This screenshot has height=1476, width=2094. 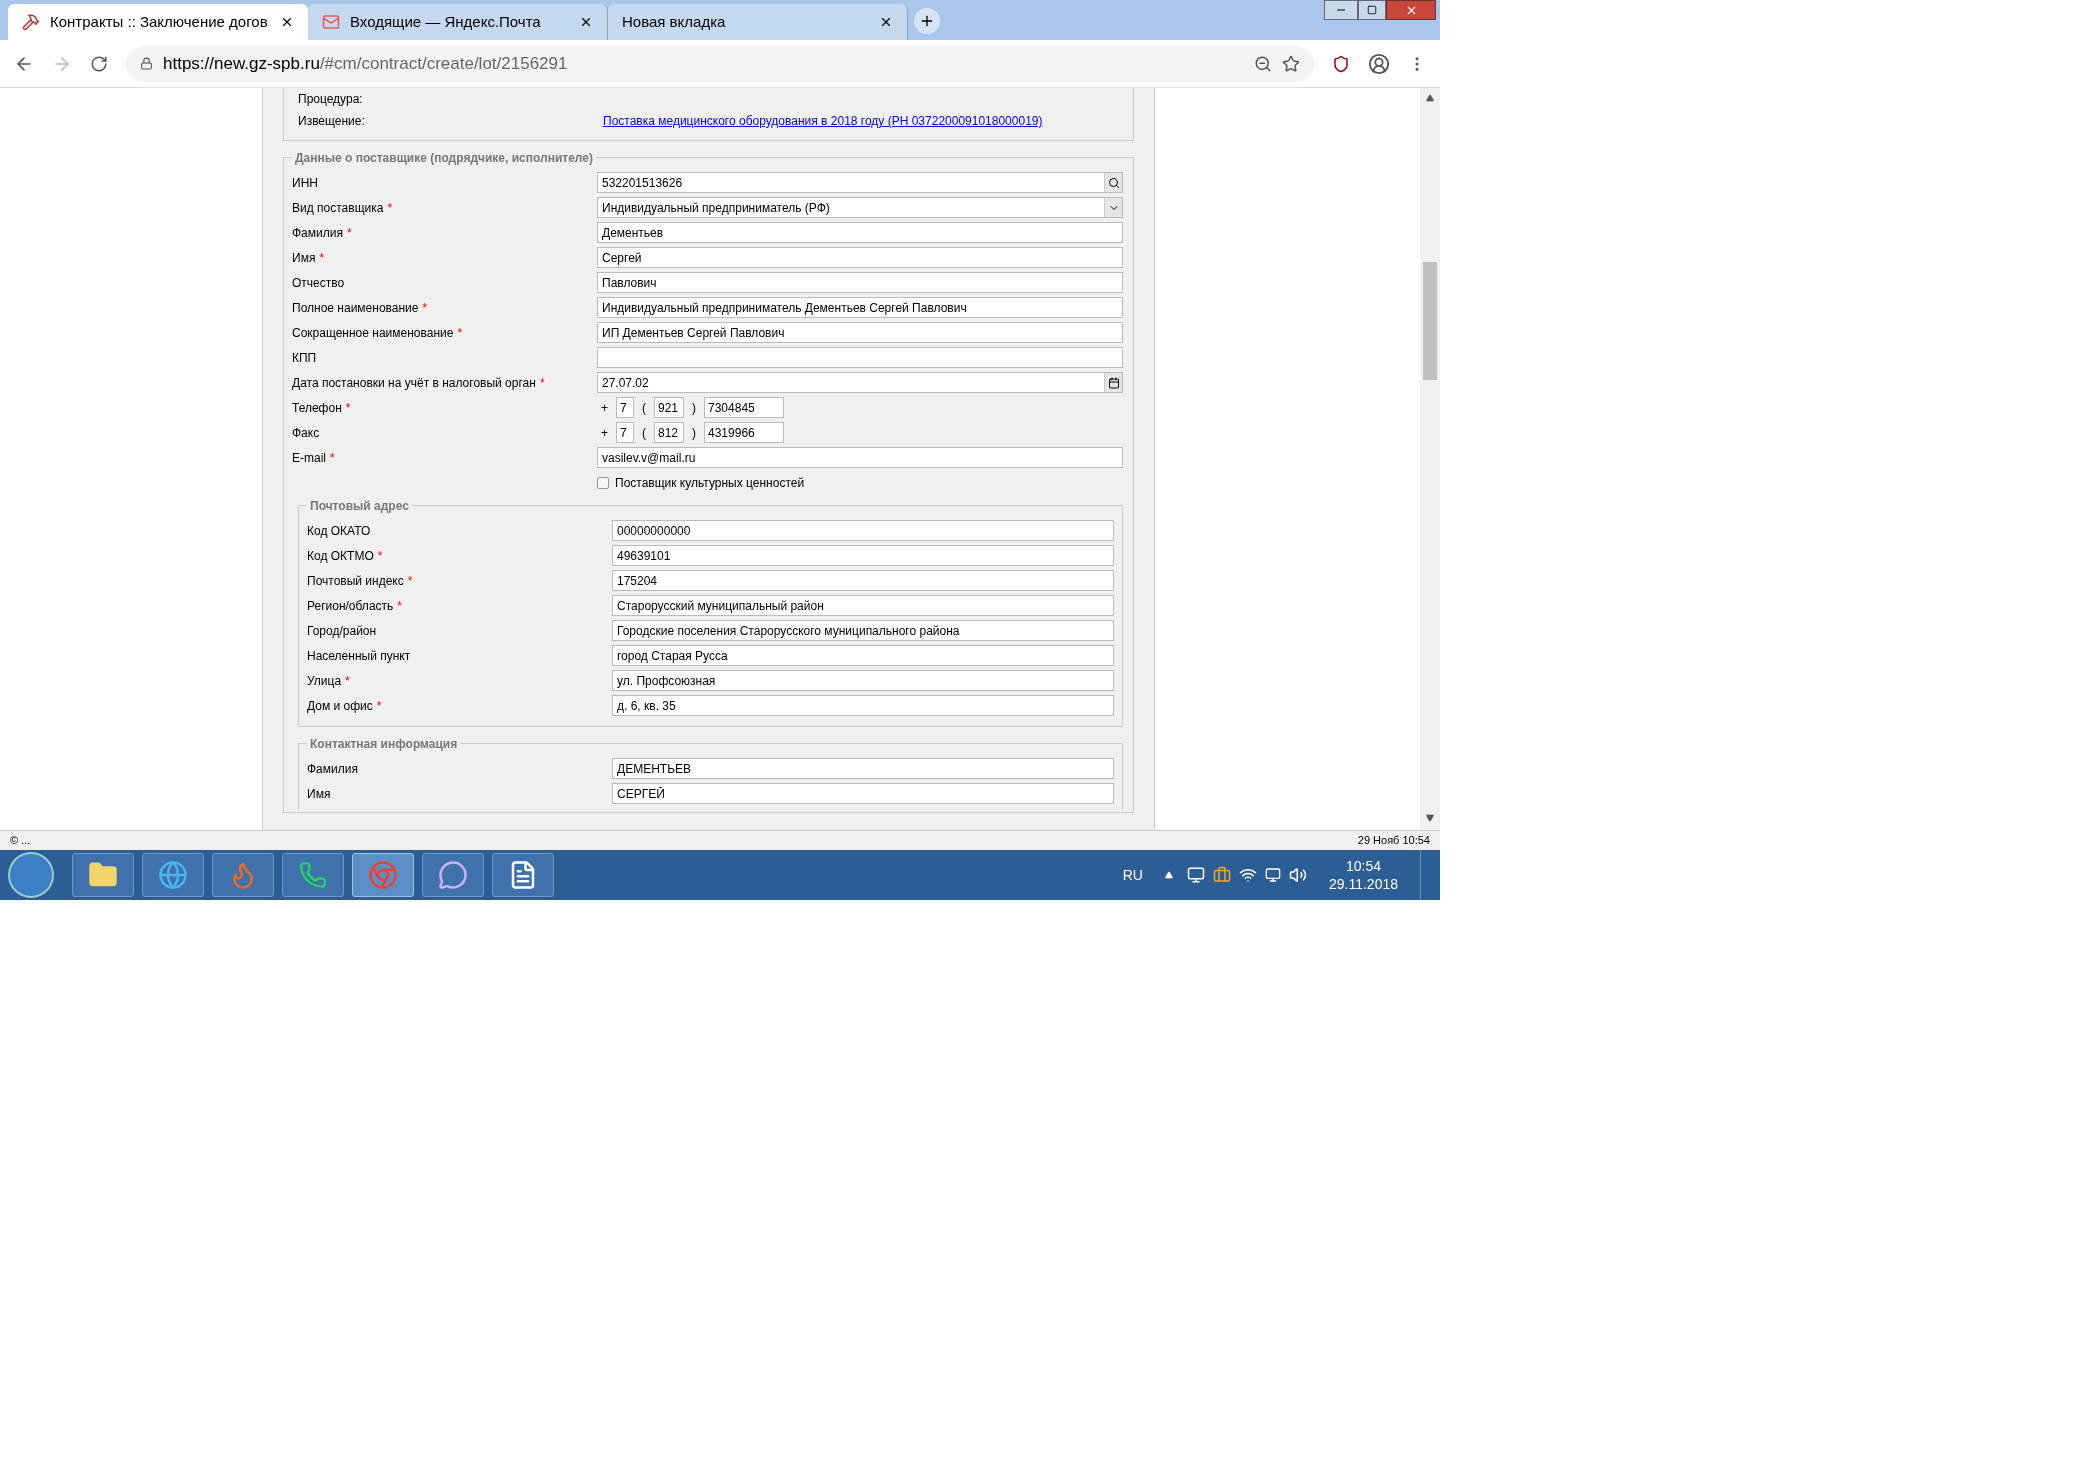 I want to click on phone-number-field: 7304845, so click(x=744, y=407).